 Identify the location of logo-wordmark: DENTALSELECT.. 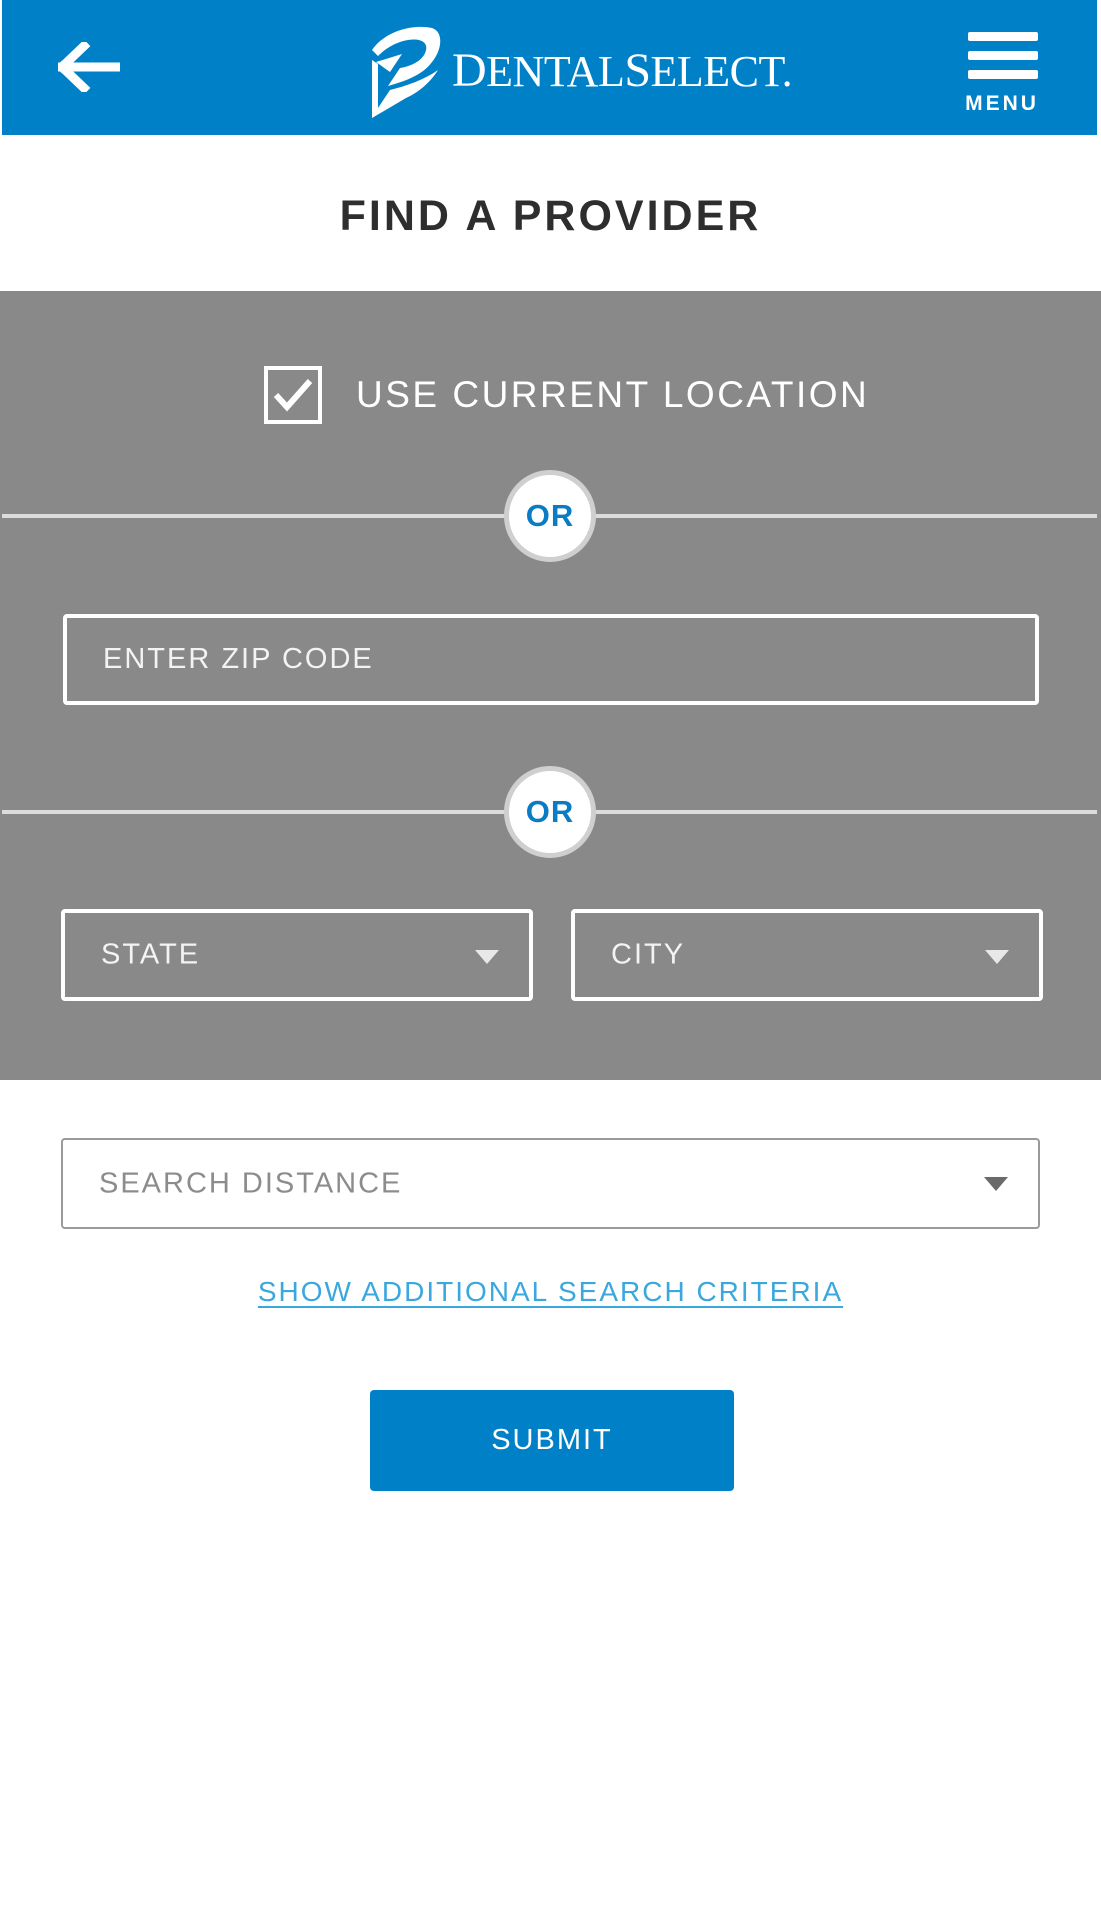
(622, 70).